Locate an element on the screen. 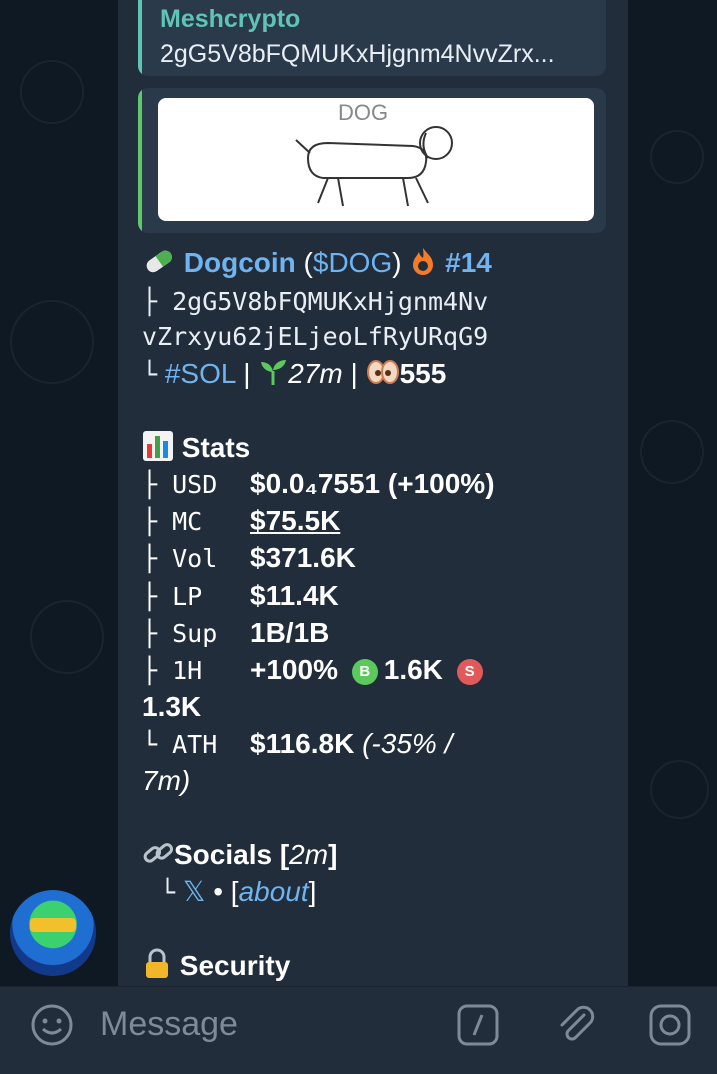  token-name-link: Dogcoin is located at coordinates (240, 262).